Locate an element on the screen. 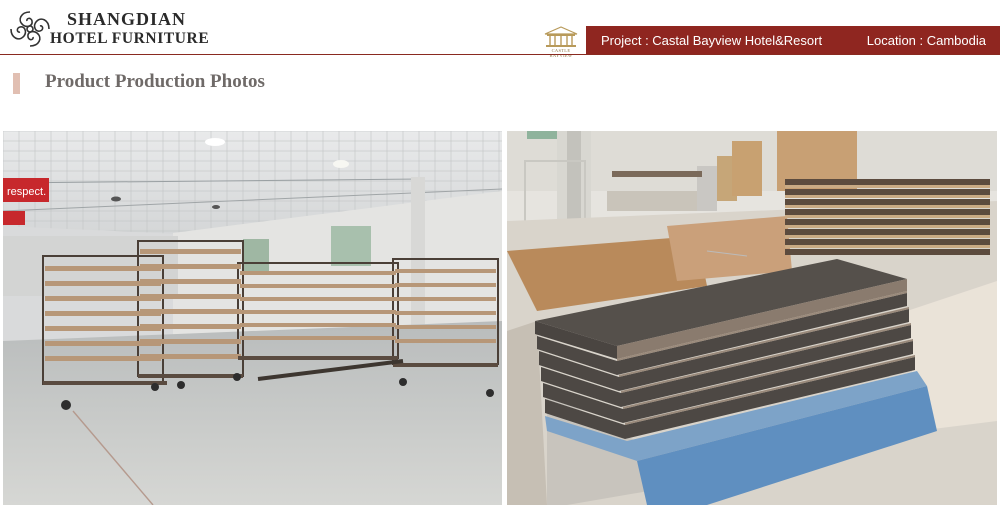 This screenshot has height=513, width=1000. section-title-marker is located at coordinates (16, 83).